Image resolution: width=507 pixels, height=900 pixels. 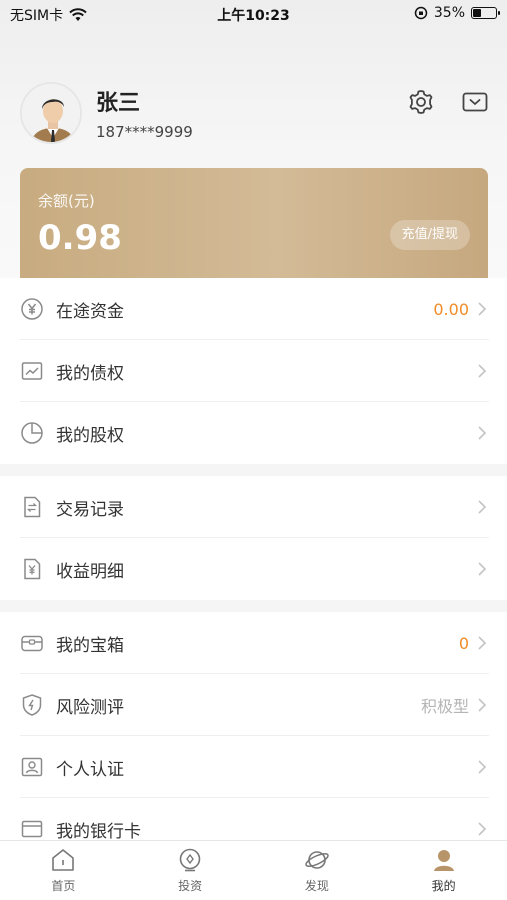 I want to click on menu-item-label: 我的宝箱, so click(x=90, y=645).